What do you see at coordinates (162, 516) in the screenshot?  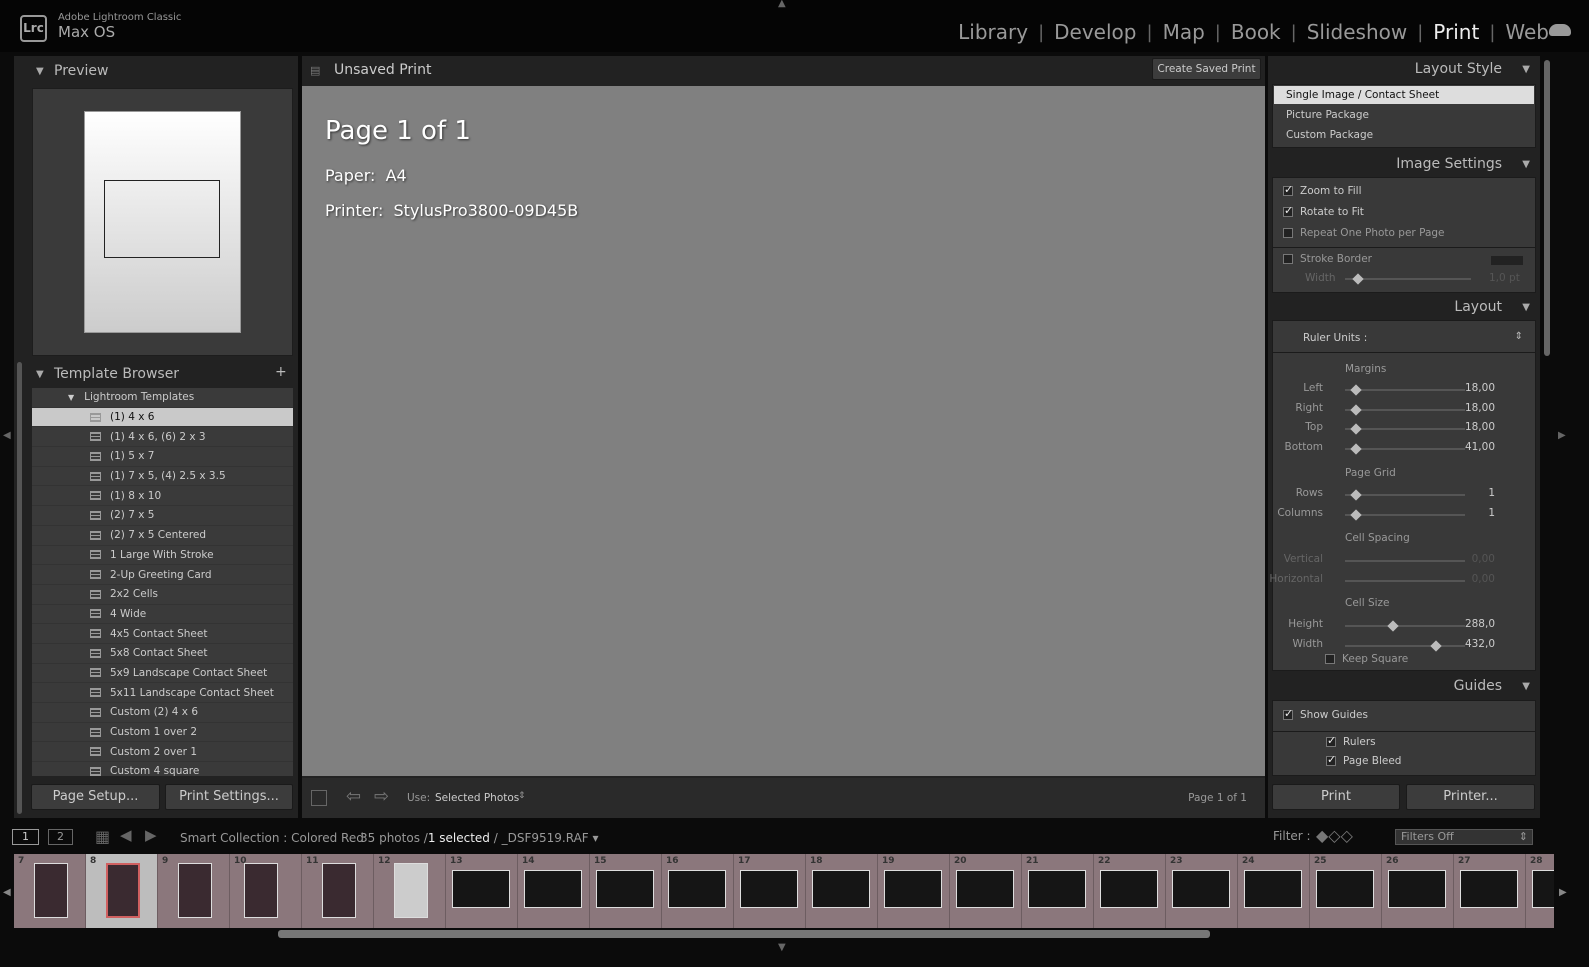 I see `template-item: (2) 7 x 5` at bounding box center [162, 516].